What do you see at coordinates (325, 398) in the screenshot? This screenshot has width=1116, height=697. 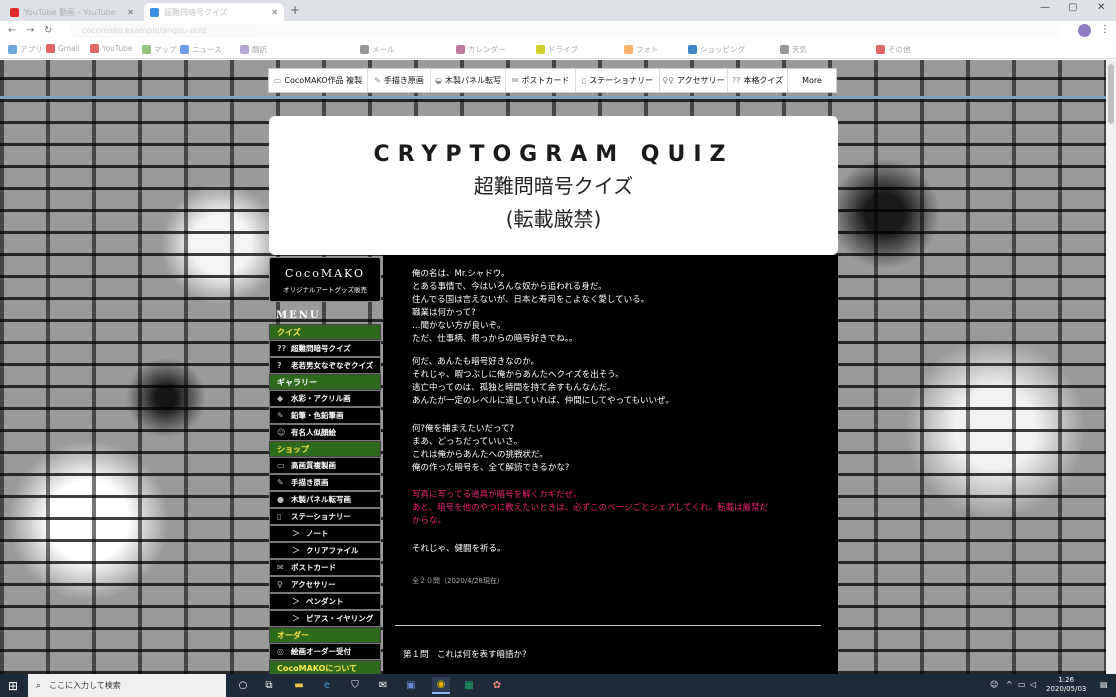 I see `sidebar-item-watercolor: ◆ 水彩・アクリル画` at bounding box center [325, 398].